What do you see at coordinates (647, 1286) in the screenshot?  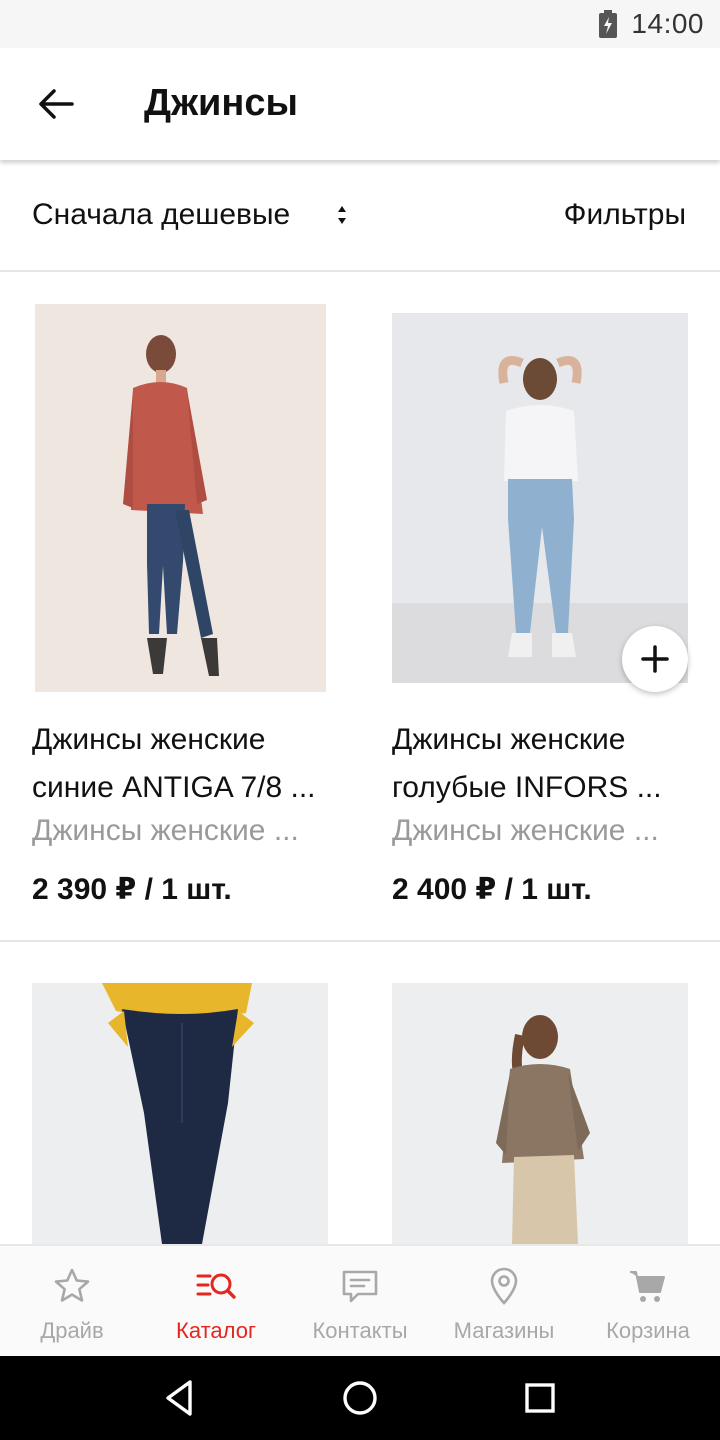 I see `cart-icon` at bounding box center [647, 1286].